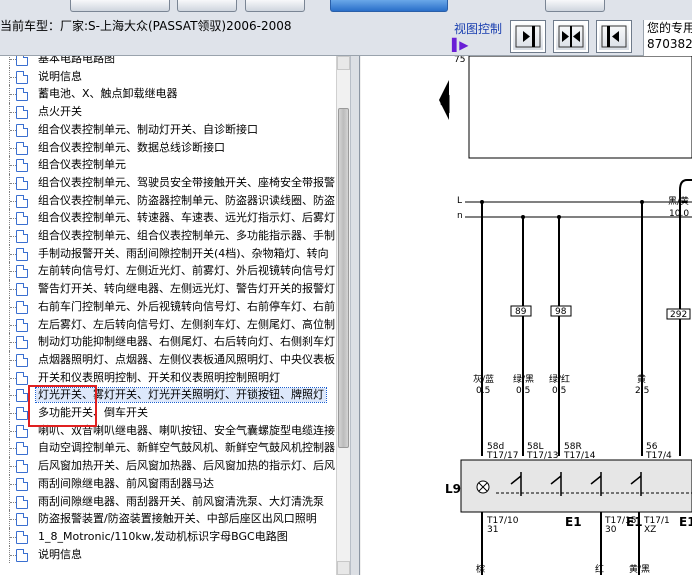 The image size is (692, 575). Describe the element at coordinates (163, 536) in the screenshot. I see `tree-item-label: 1_8_Motronic/110kw,发动机标识字母BGC电路图` at that location.